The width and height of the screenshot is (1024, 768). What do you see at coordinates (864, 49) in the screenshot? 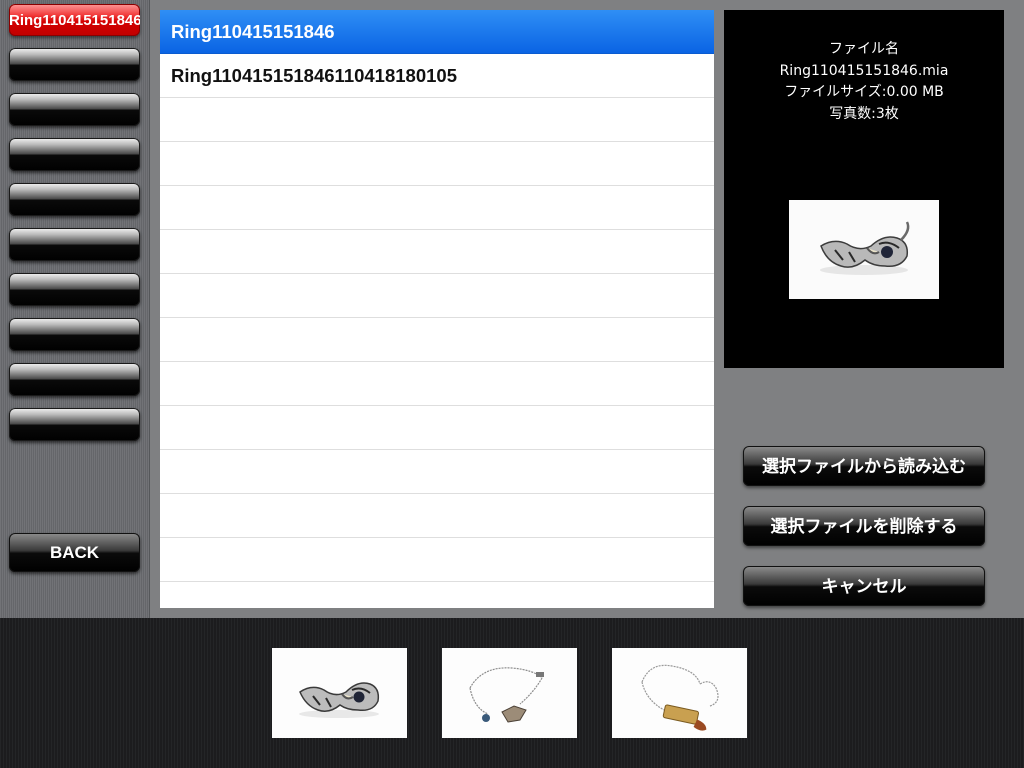
I see `filename-label: ファイル名` at bounding box center [864, 49].